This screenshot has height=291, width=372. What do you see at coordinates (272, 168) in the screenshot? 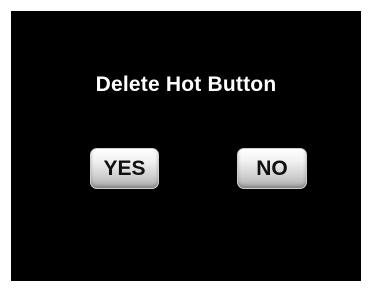
I see `no-button: NO` at bounding box center [272, 168].